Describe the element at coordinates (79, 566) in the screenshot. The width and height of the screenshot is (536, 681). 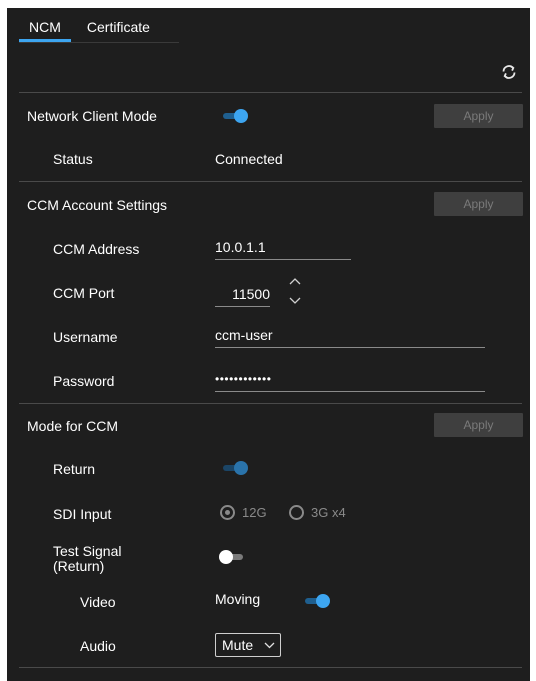
I see `test-signal-label-return: (Return)` at that location.